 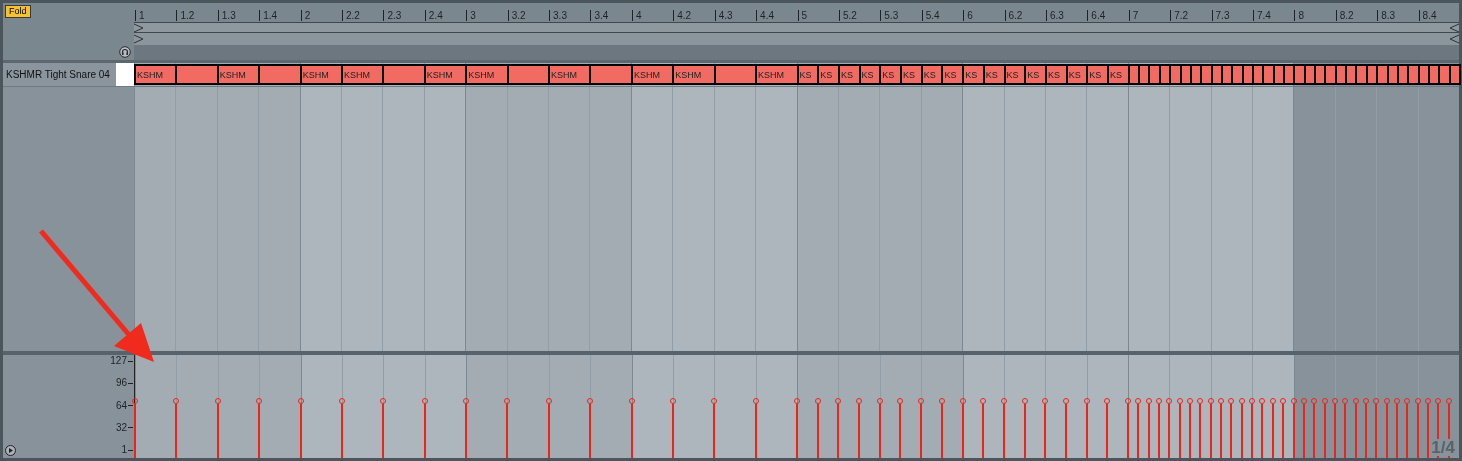 I want to click on loop-start-marker-icon, so click(x=139, y=28).